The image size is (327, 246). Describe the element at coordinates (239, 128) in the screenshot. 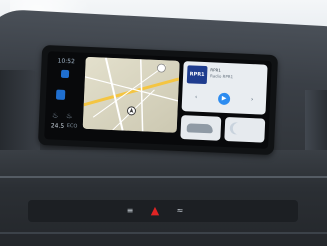

I see `moon-icon` at that location.